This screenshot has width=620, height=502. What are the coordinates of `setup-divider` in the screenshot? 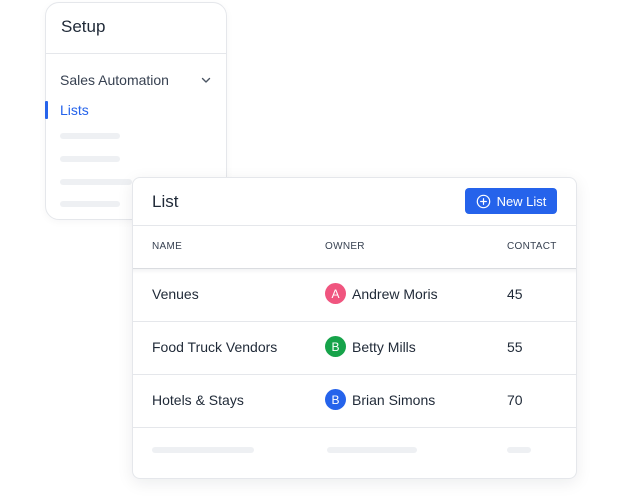 It's located at (136, 53).